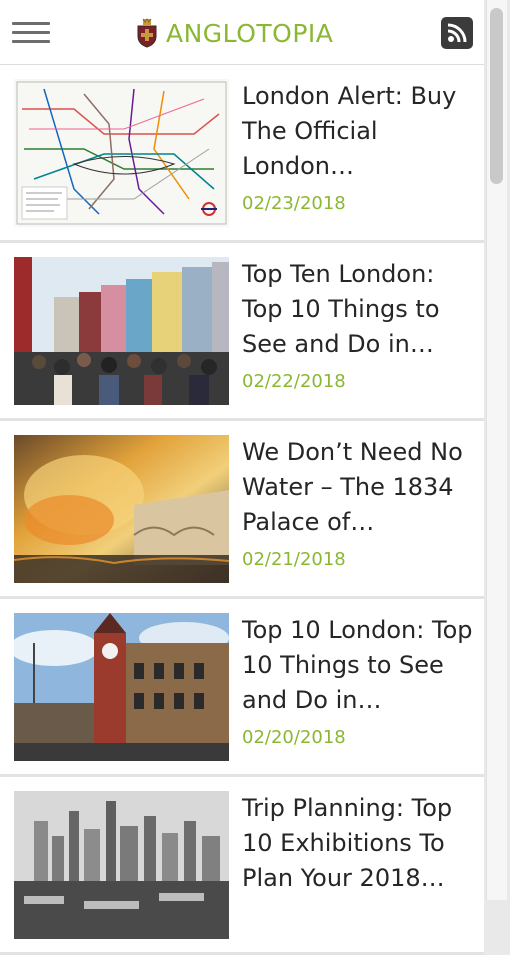 Image resolution: width=510 pixels, height=955 pixels. I want to click on article-date: 02/22/2018, so click(294, 381).